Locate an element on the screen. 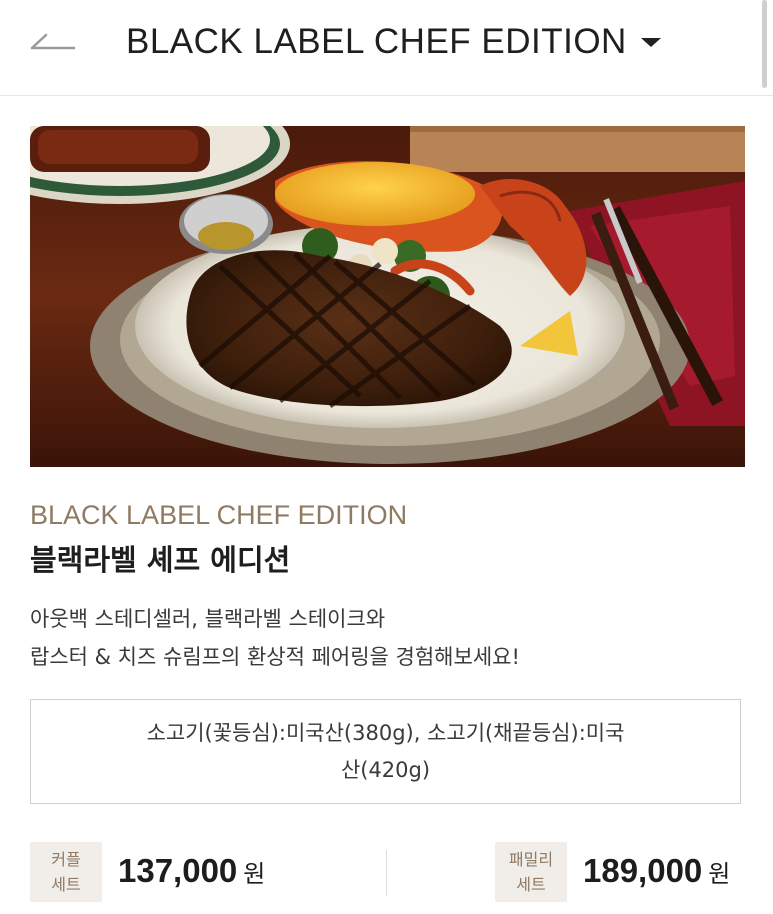 The height and width of the screenshot is (914, 773). origin-line: 소고기(꽃등심):미국산(380g), 소고기(채끝등심):미국 is located at coordinates (385, 732).